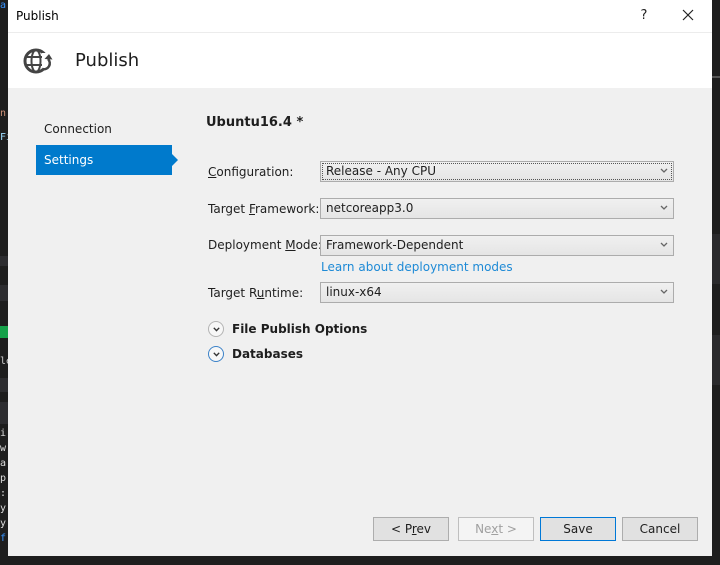 The width and height of the screenshot is (720, 565). I want to click on title-bar: Publish ?, so click(360, 16).